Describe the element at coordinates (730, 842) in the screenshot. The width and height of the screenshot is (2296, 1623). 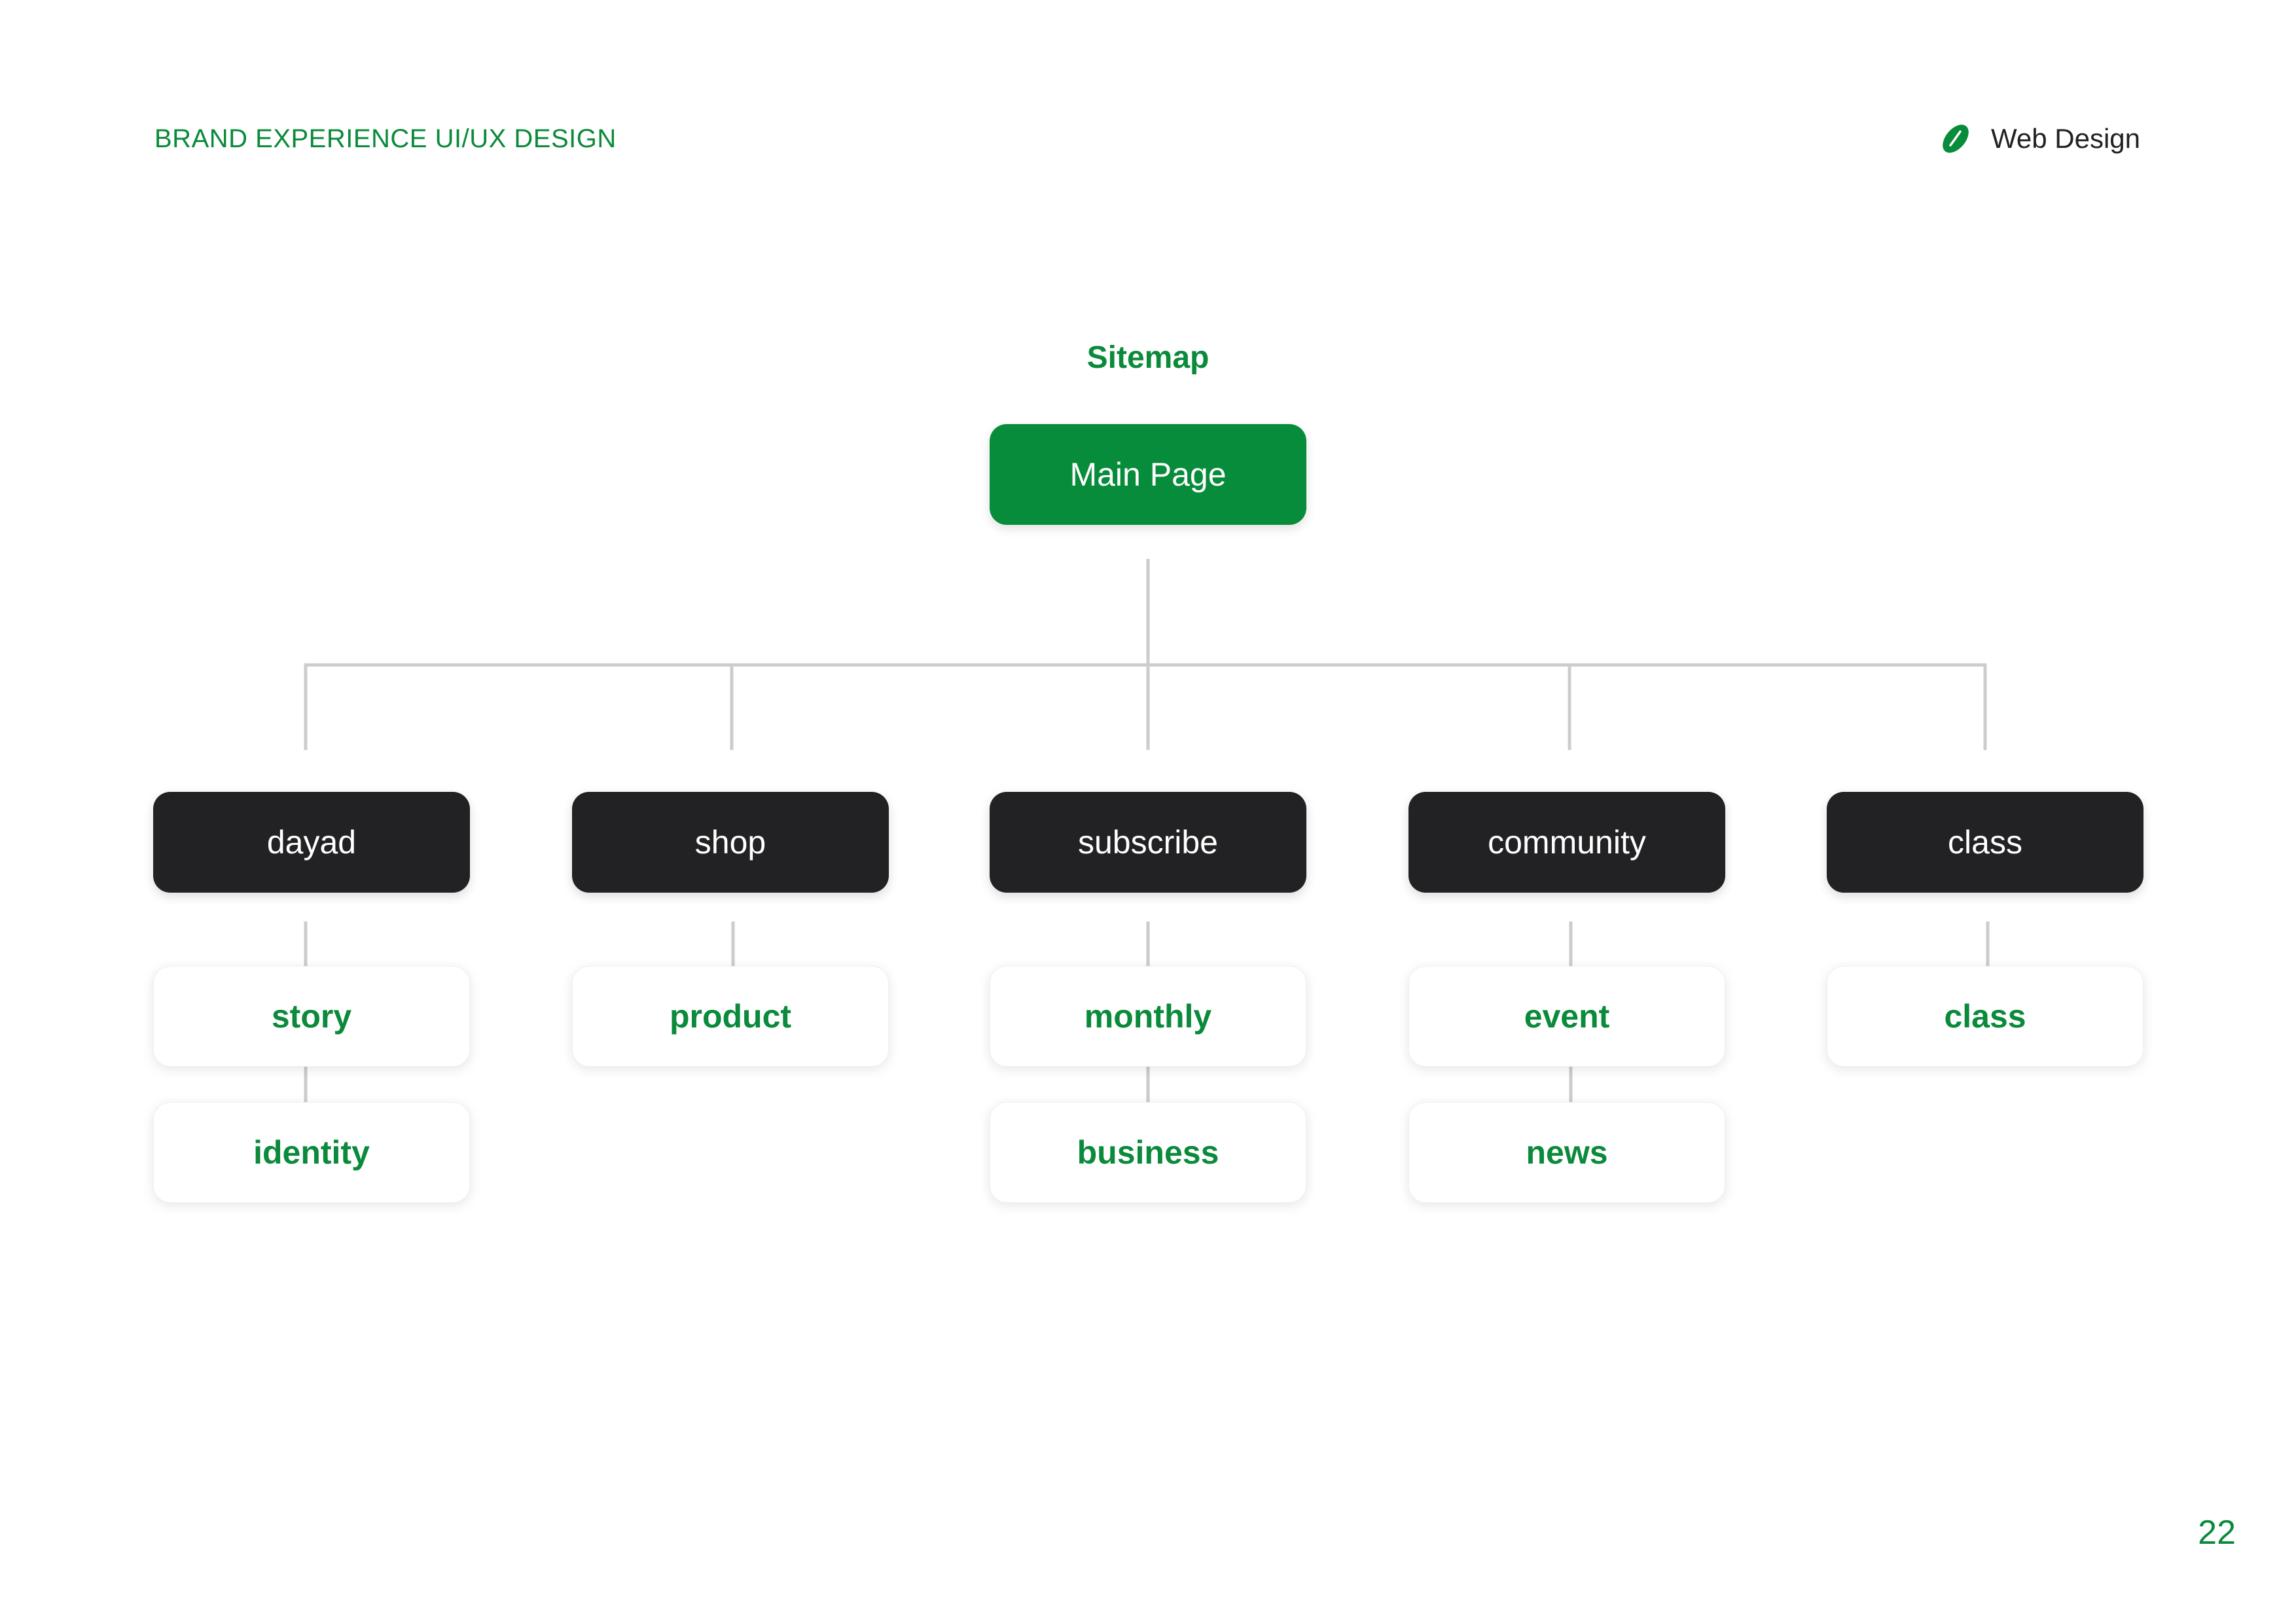
I see `node-shop: shop` at that location.